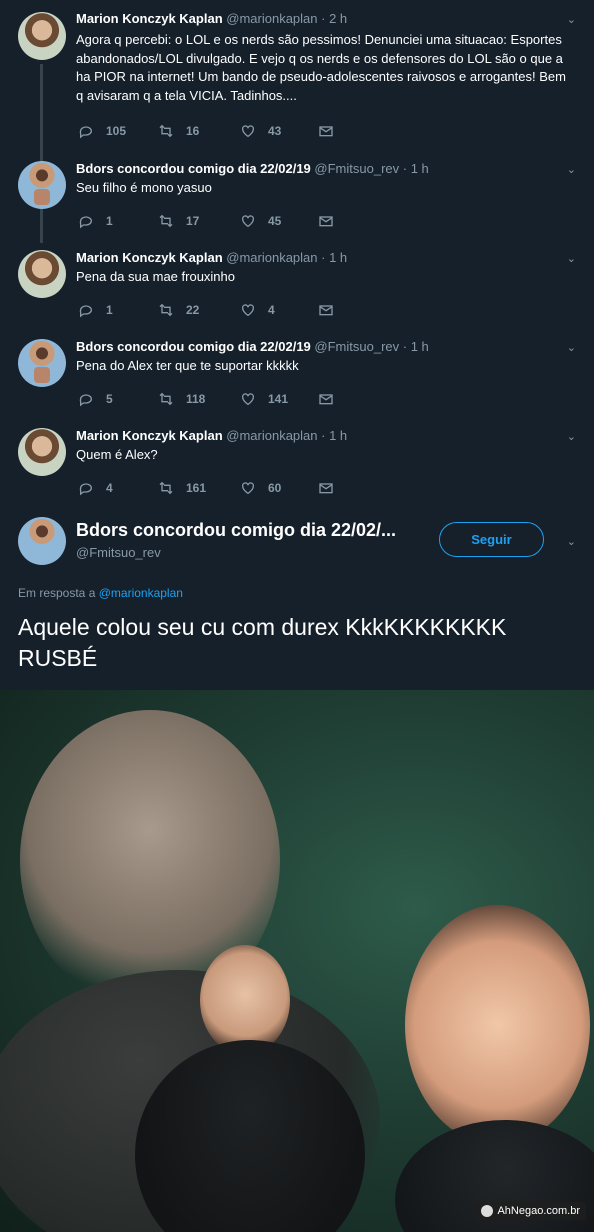 The height and width of the screenshot is (1232, 594). What do you see at coordinates (275, 221) in the screenshot?
I see `like-count: 45` at bounding box center [275, 221].